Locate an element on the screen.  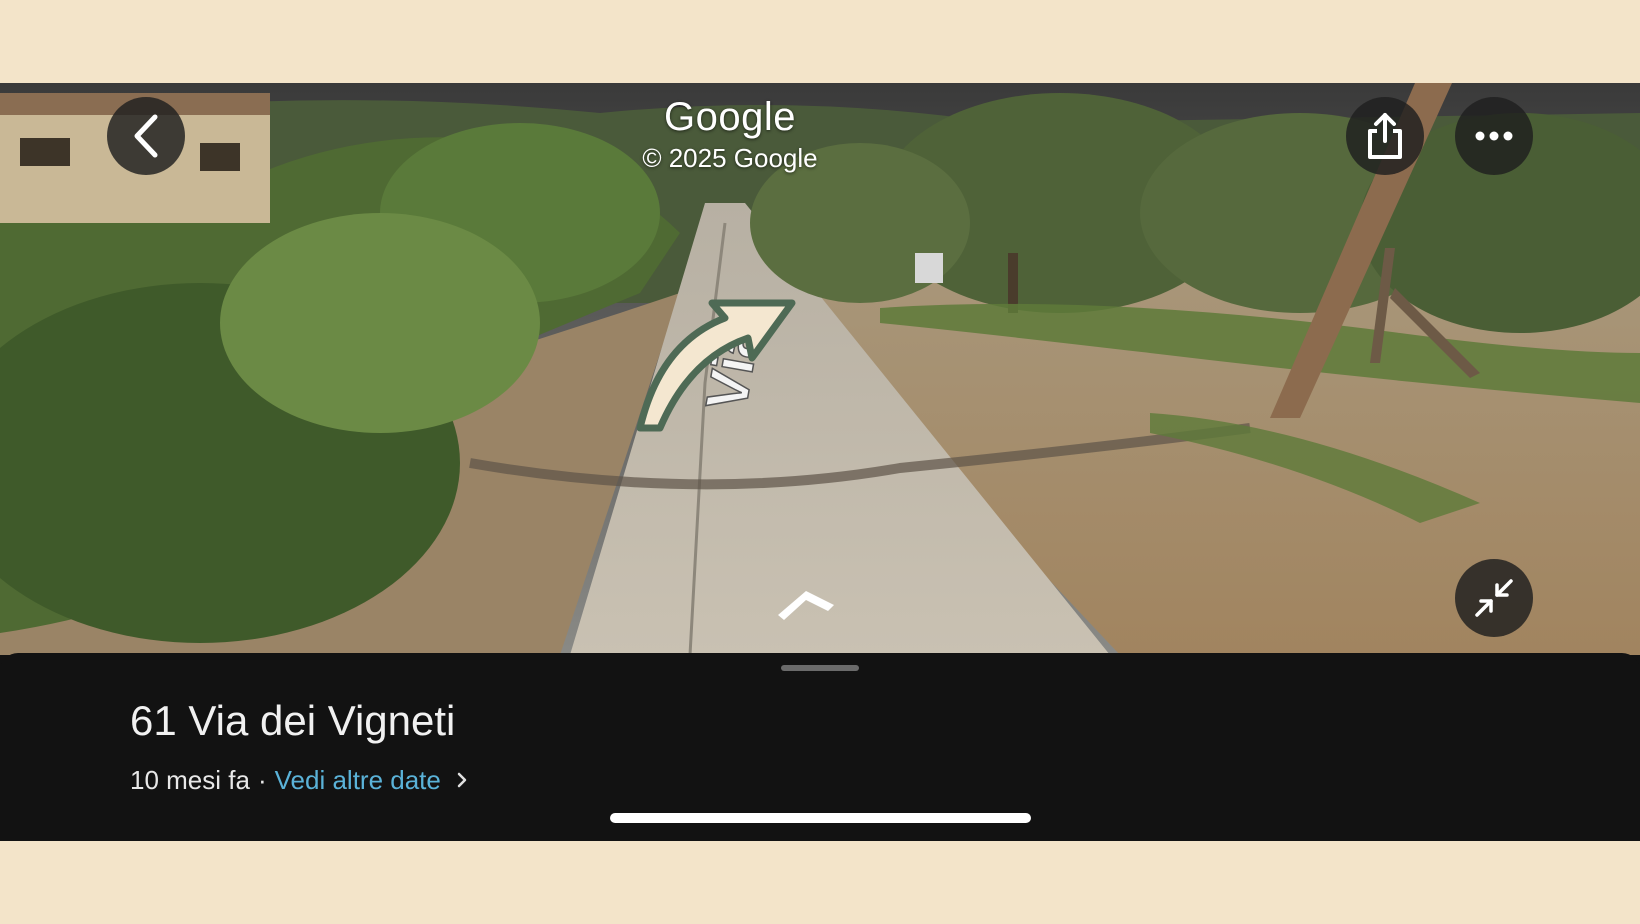
imagery-age: 10 mesi fa is located at coordinates (190, 780).